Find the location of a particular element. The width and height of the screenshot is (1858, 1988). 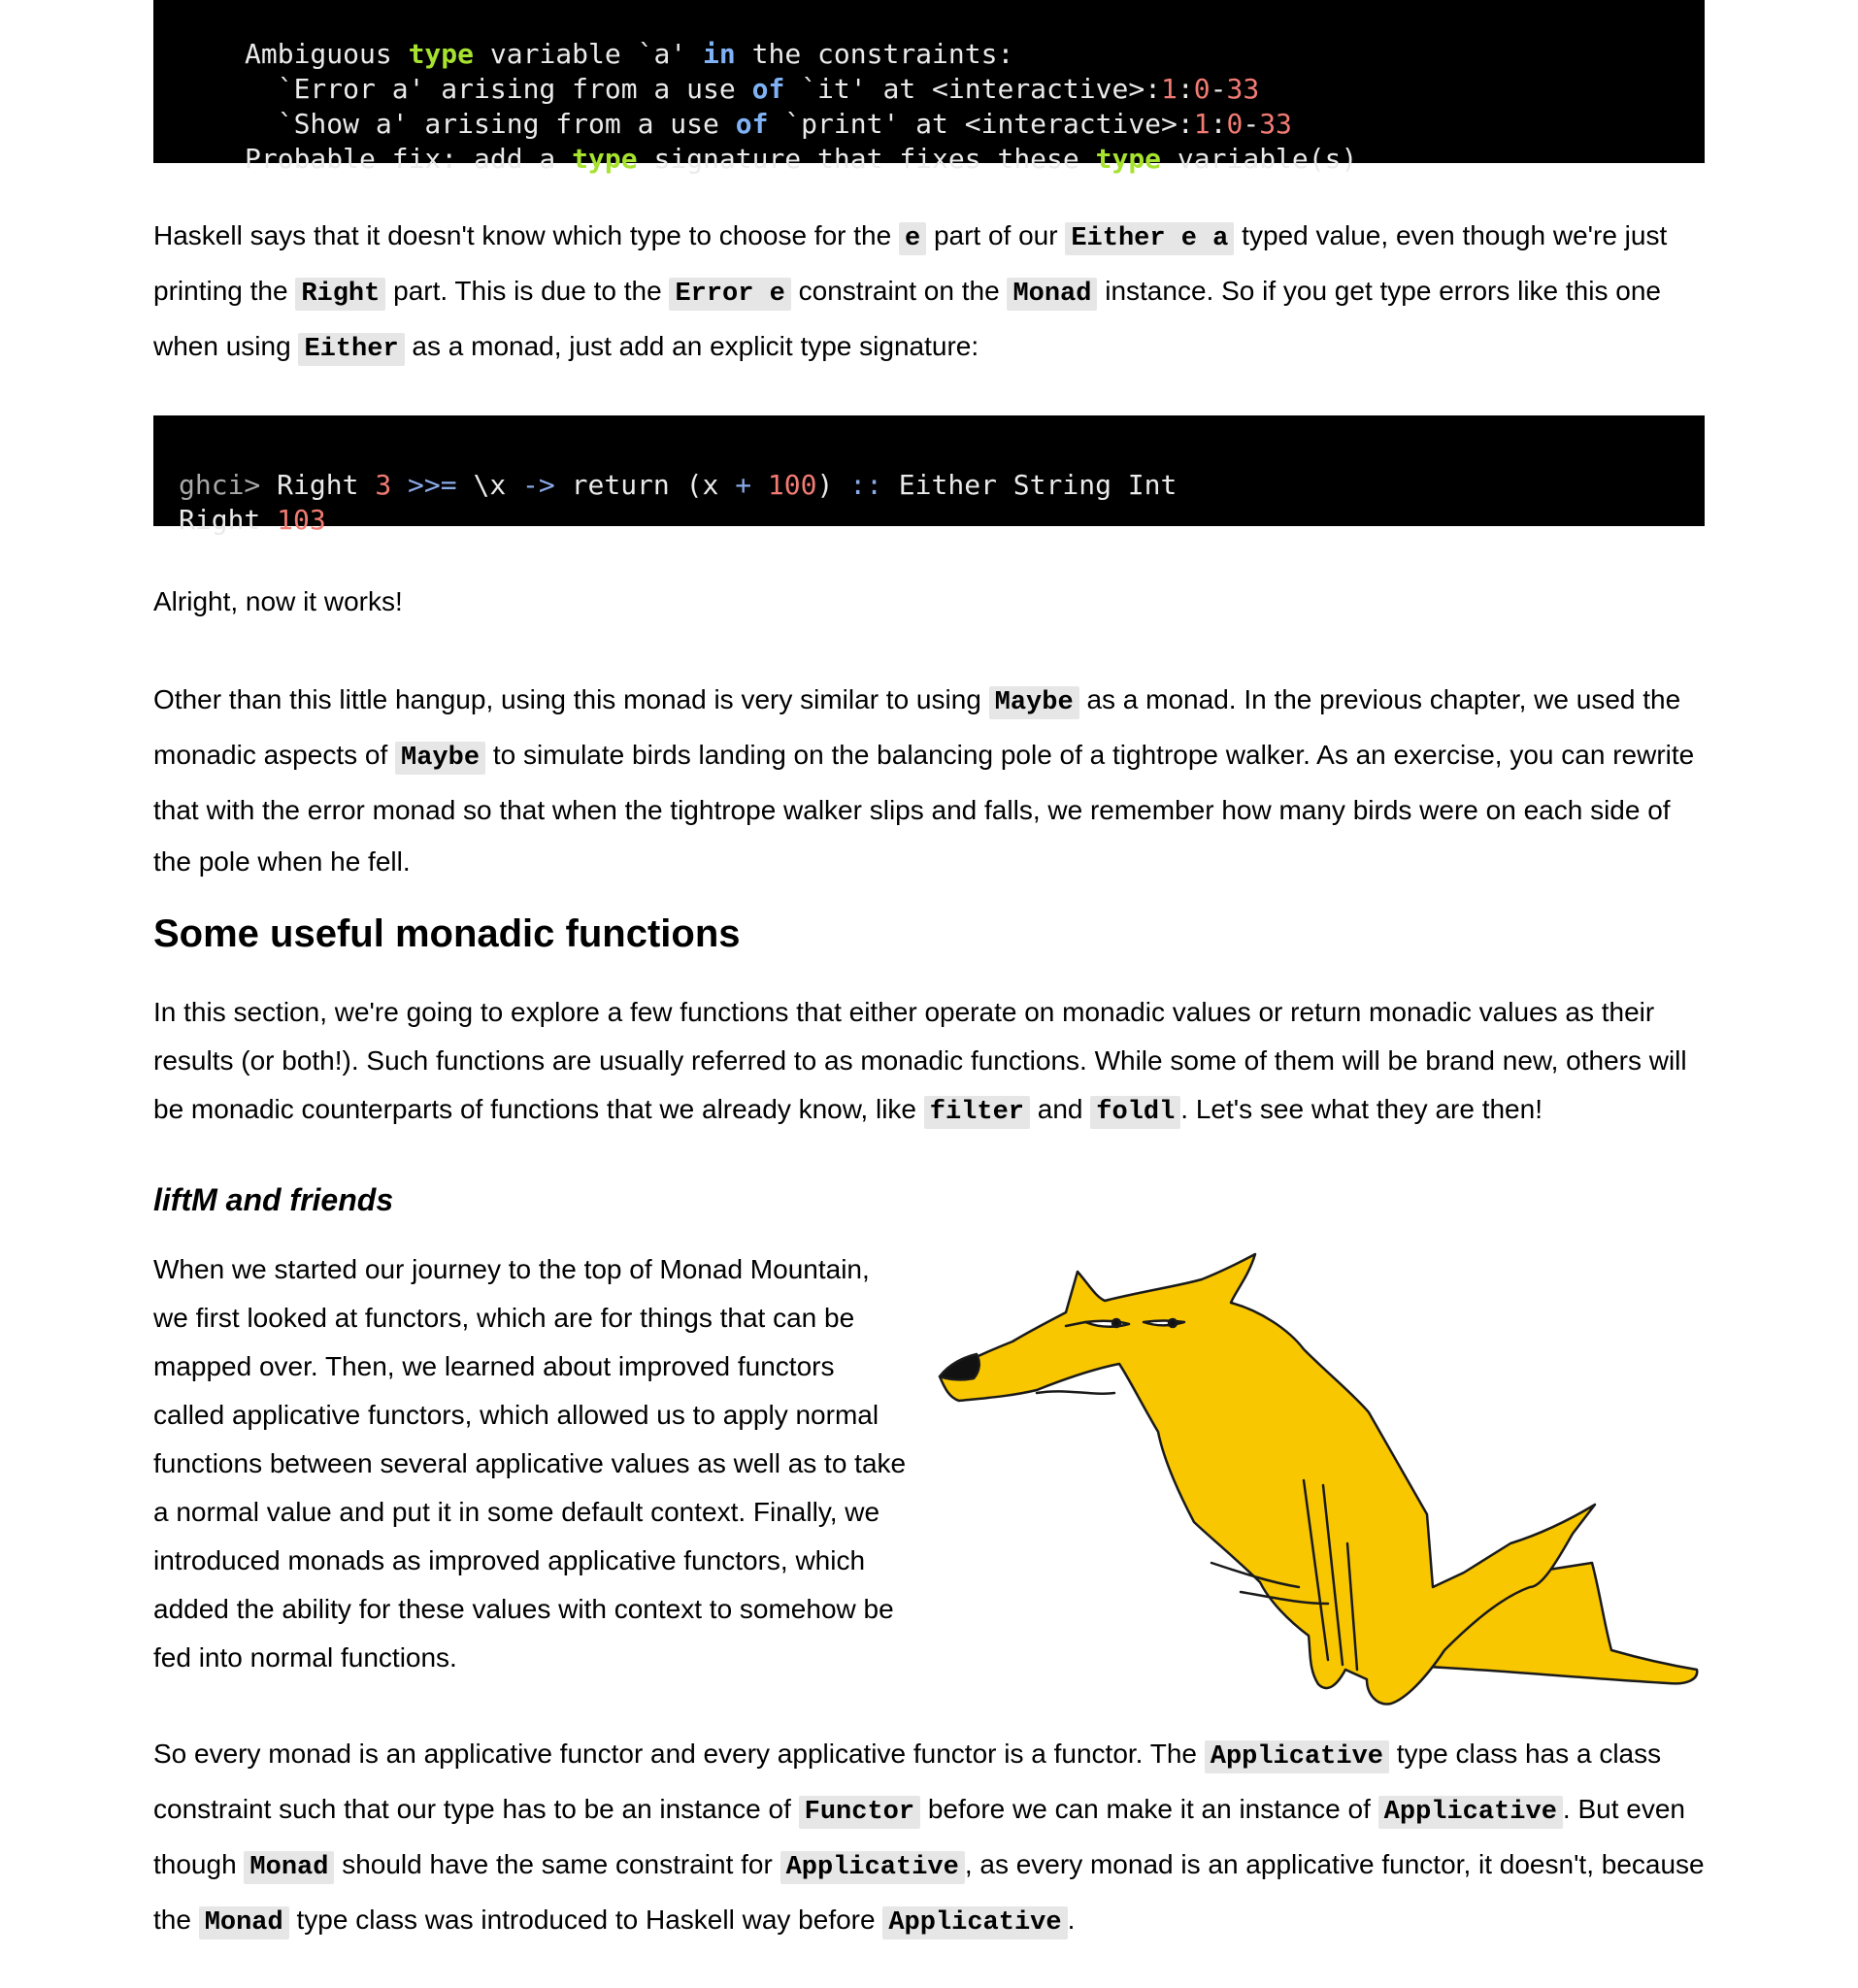

ghci-line-2: Right 103 is located at coordinates (252, 520).